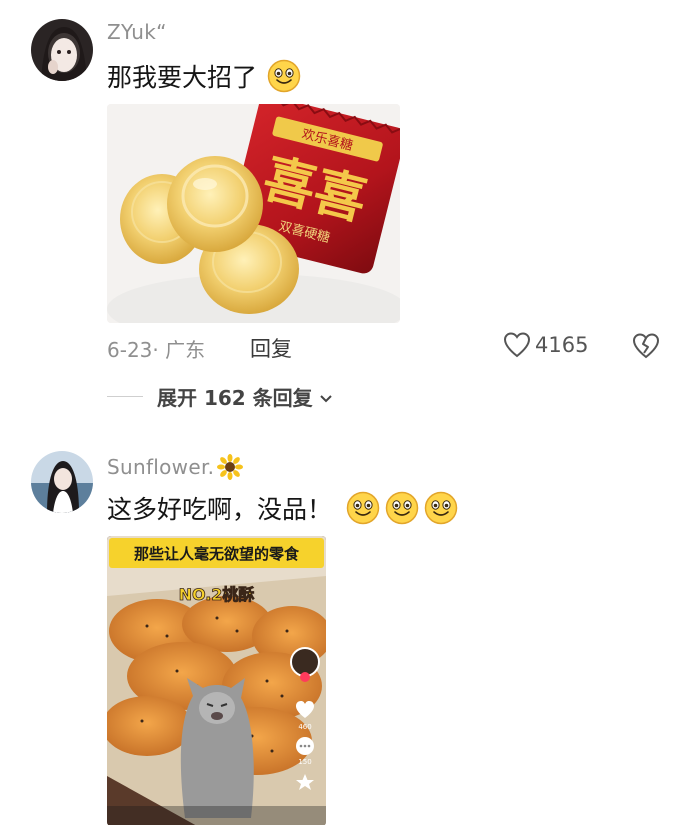 The height and width of the screenshot is (825, 690). I want to click on expand-replies-label: 展开 162 条回复, so click(235, 398).